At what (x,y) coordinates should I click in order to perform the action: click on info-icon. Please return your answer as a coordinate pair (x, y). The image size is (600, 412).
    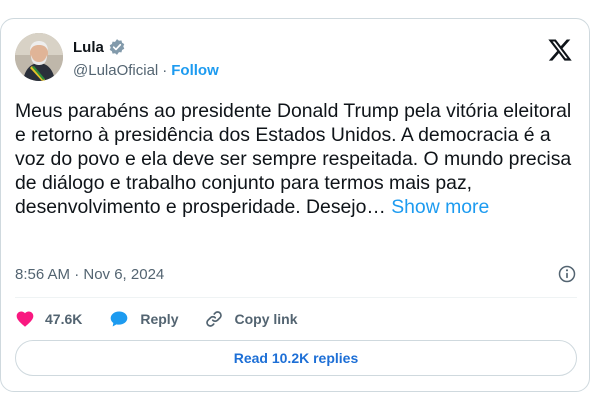
    Looking at the image, I should click on (567, 274).